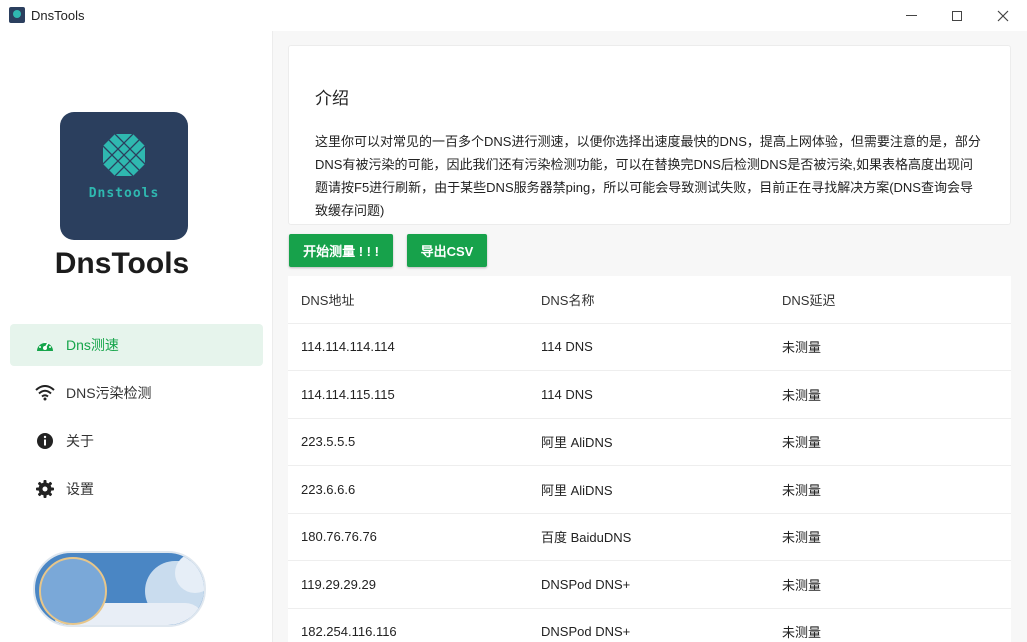 The image size is (1027, 642). I want to click on info-icon, so click(45, 441).